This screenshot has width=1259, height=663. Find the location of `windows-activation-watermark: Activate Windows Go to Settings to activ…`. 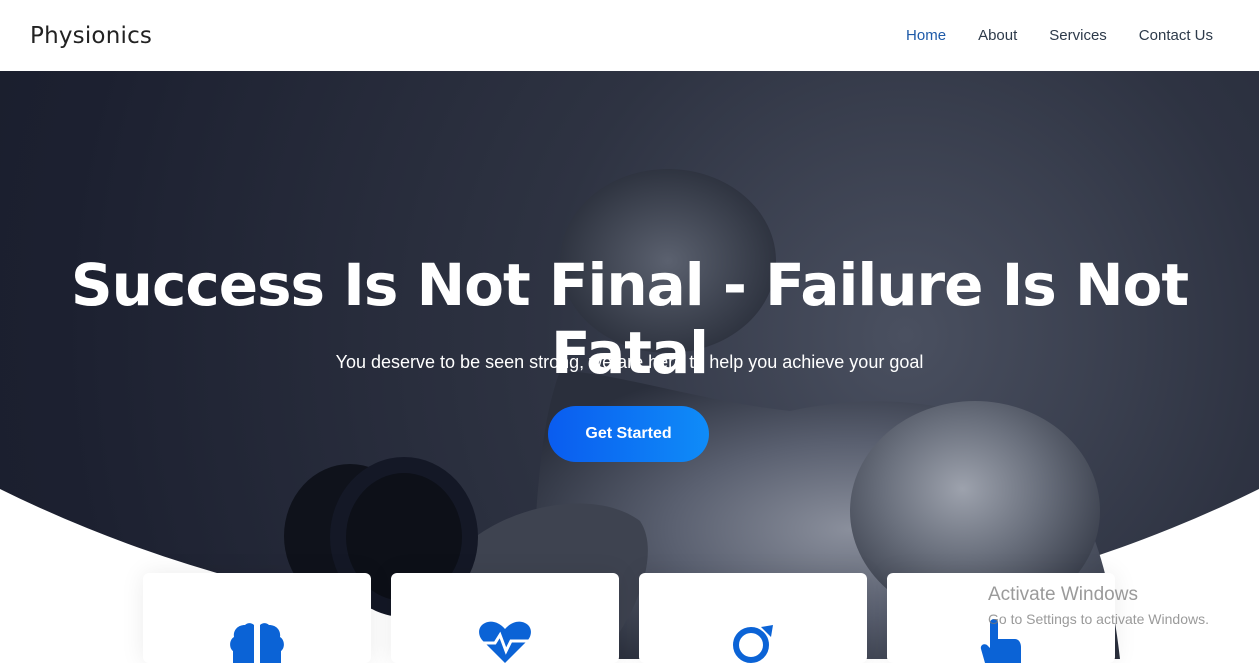

windows-activation-watermark: Activate Windows Go to Settings to activ… is located at coordinates (1098, 606).